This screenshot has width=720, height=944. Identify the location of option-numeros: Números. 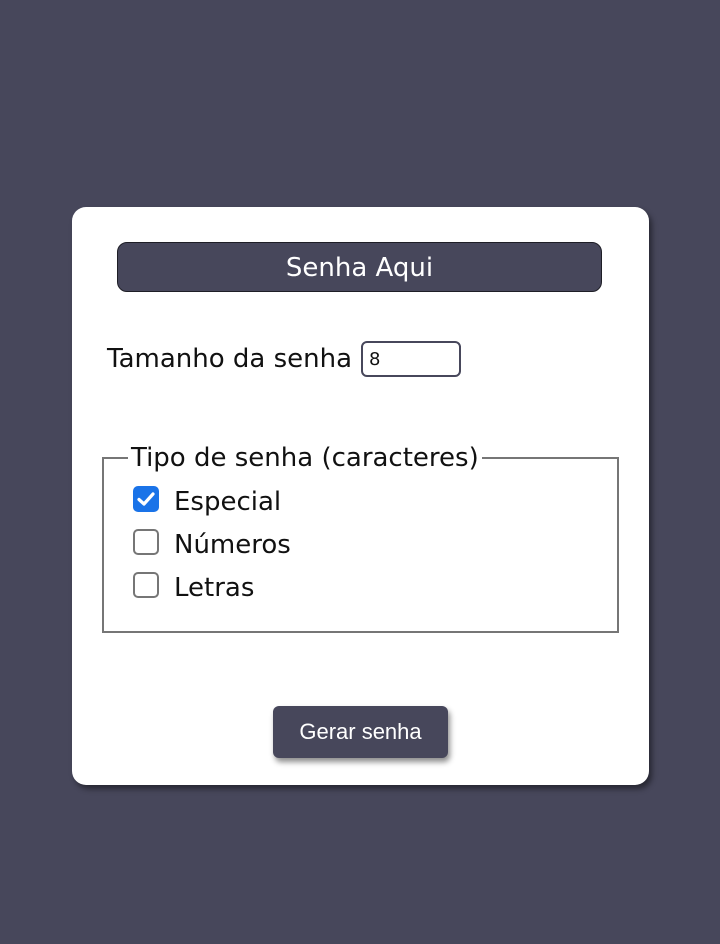
(375, 541).